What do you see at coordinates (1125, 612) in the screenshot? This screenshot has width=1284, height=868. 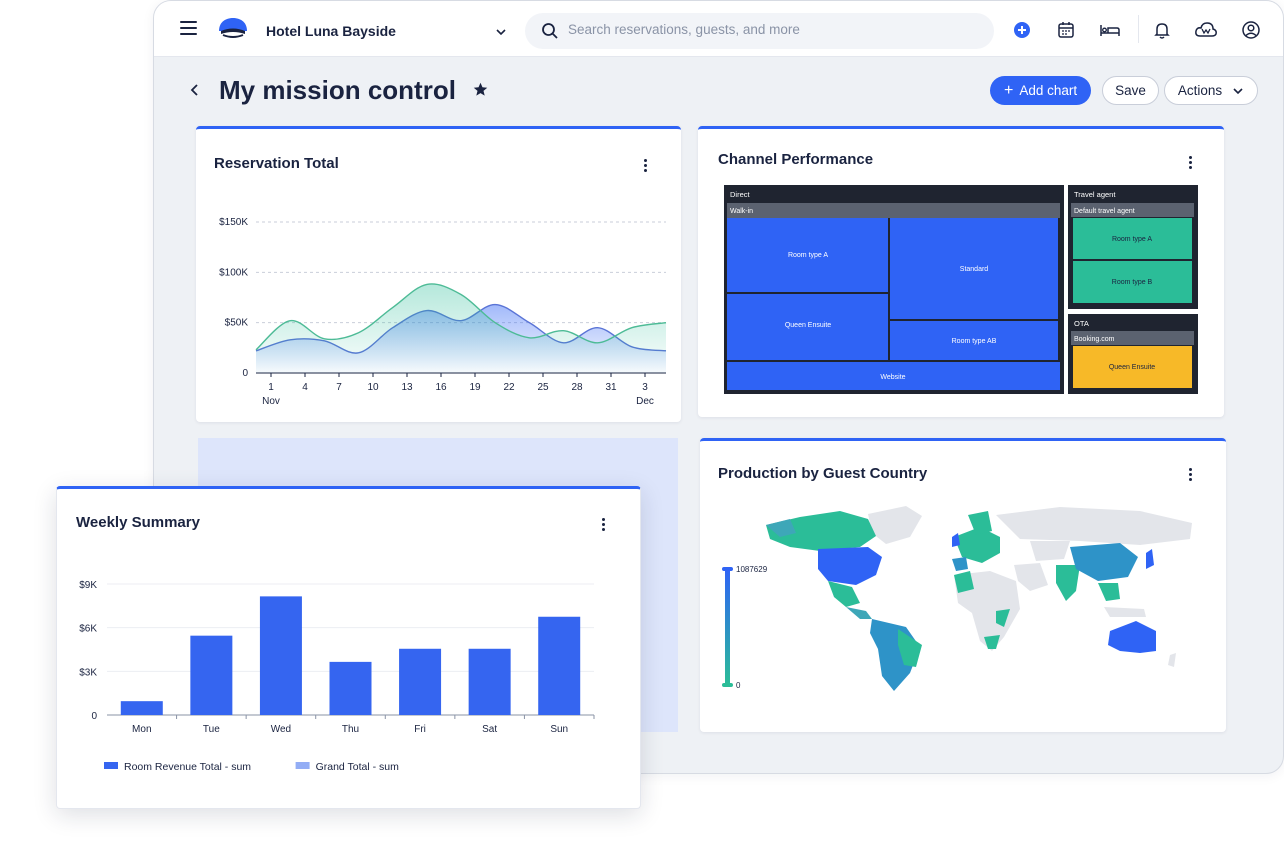 I see `region-indonesia` at bounding box center [1125, 612].